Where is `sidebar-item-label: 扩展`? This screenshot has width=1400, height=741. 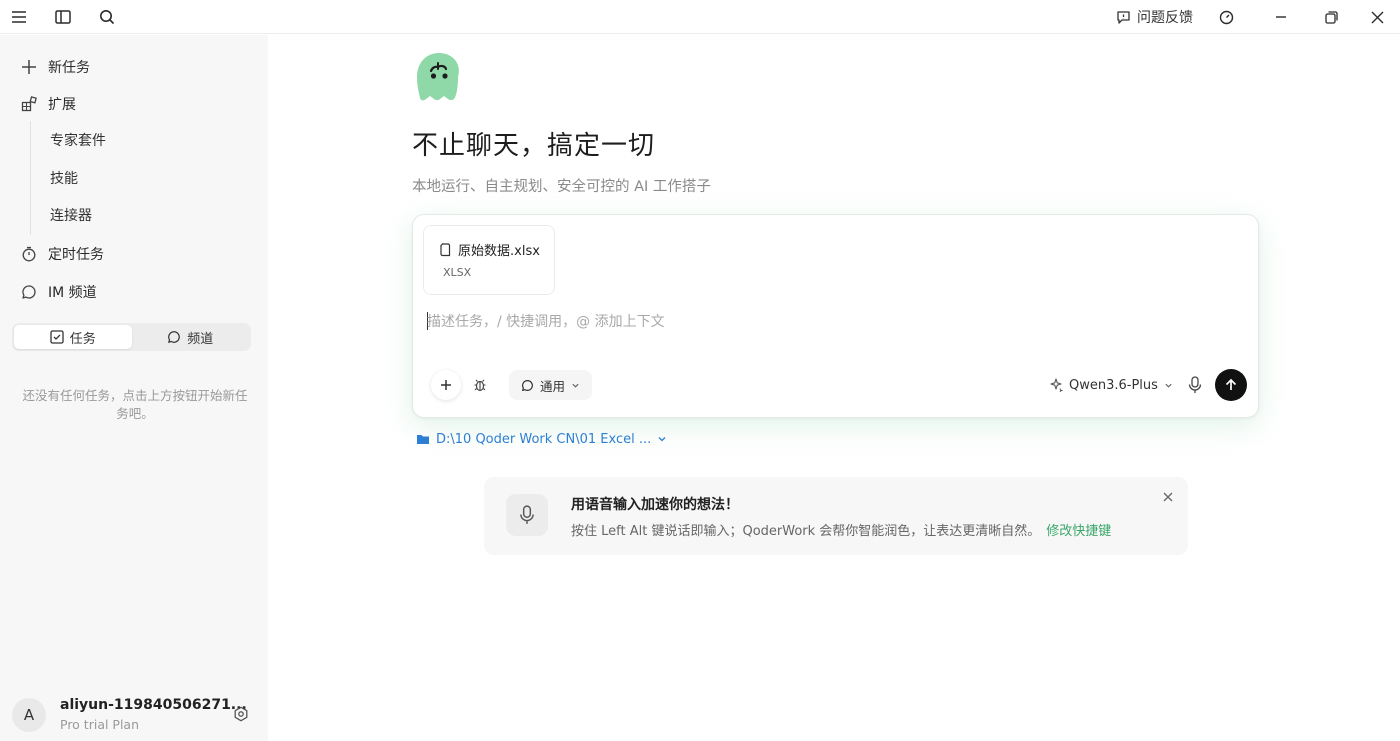
sidebar-item-label: 扩展 is located at coordinates (62, 105).